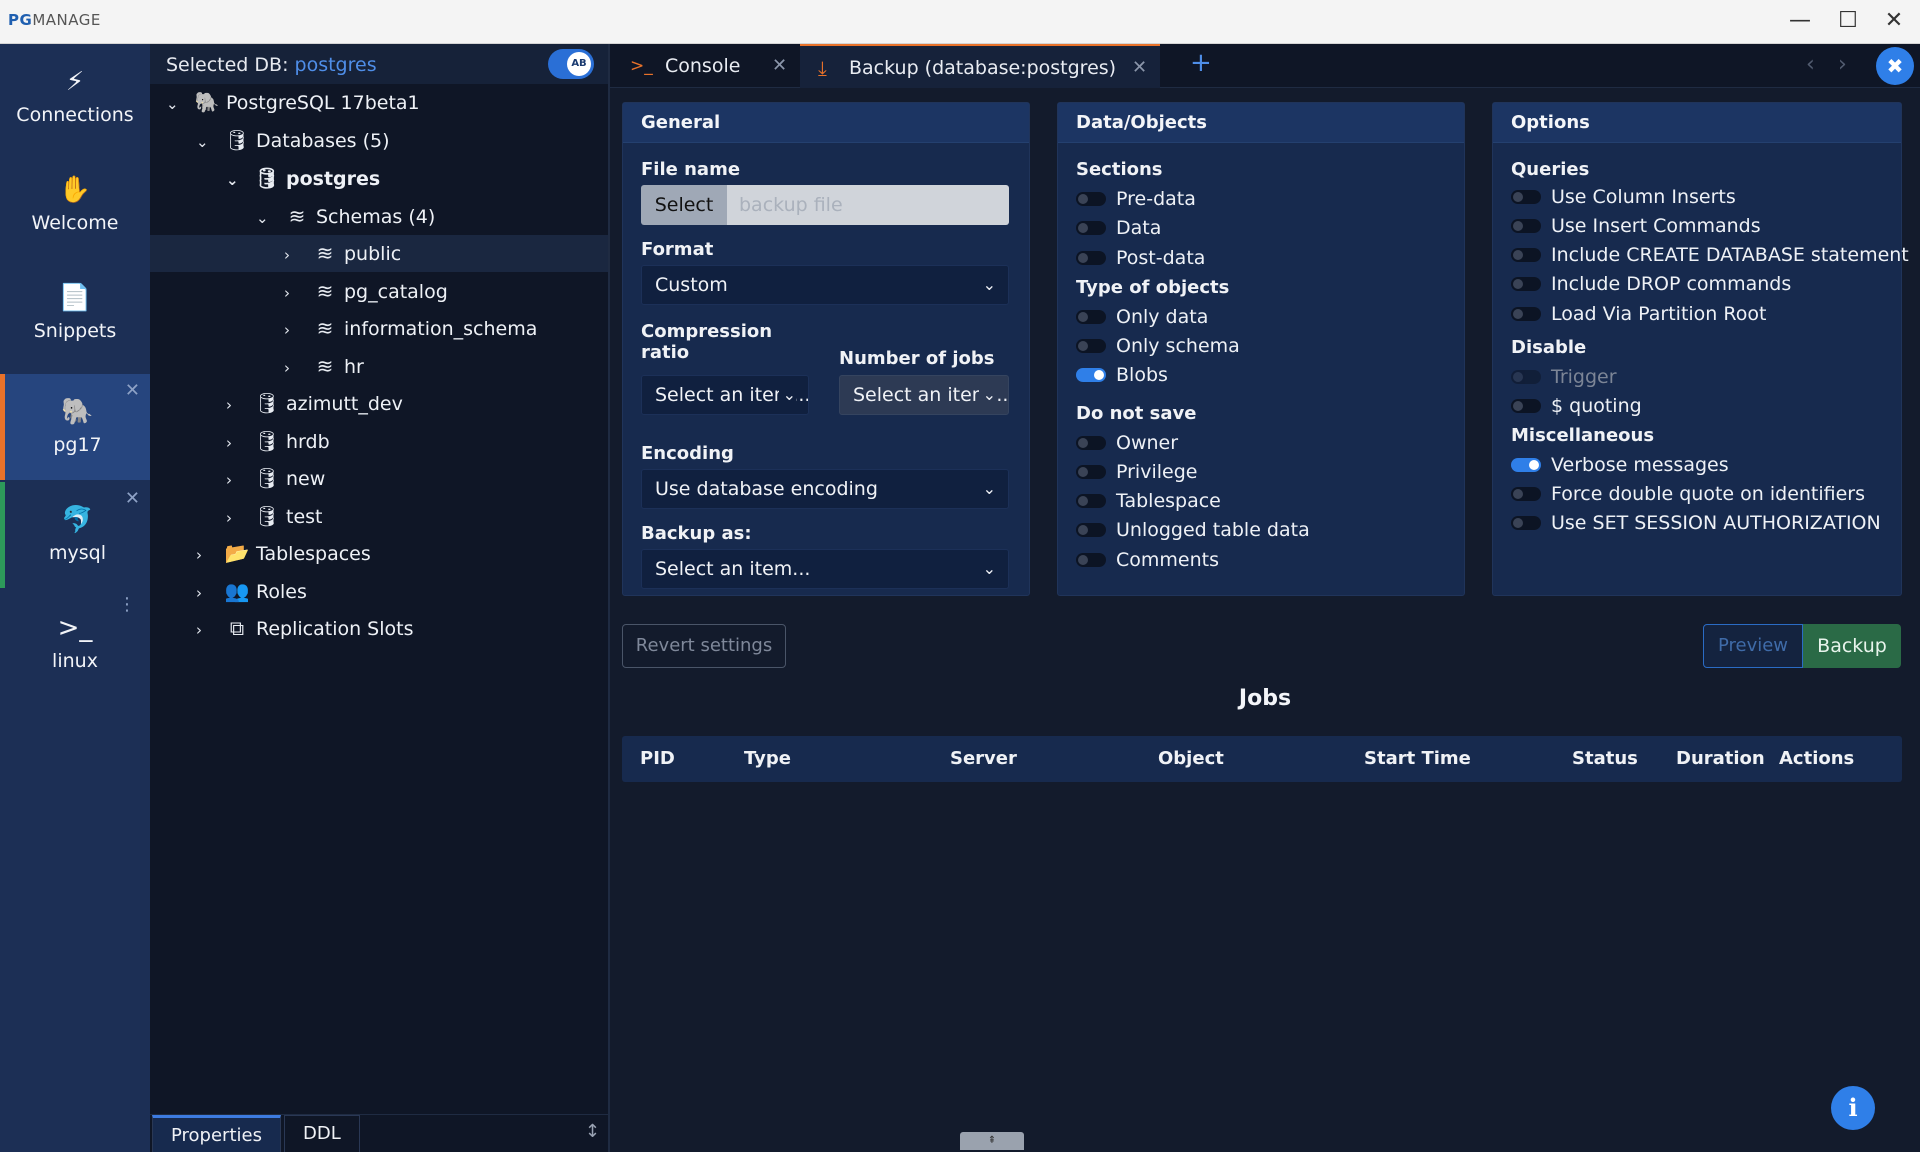  What do you see at coordinates (1710, 255) in the screenshot?
I see `toggle-create-database: Include CREATE DATABASE statement` at bounding box center [1710, 255].